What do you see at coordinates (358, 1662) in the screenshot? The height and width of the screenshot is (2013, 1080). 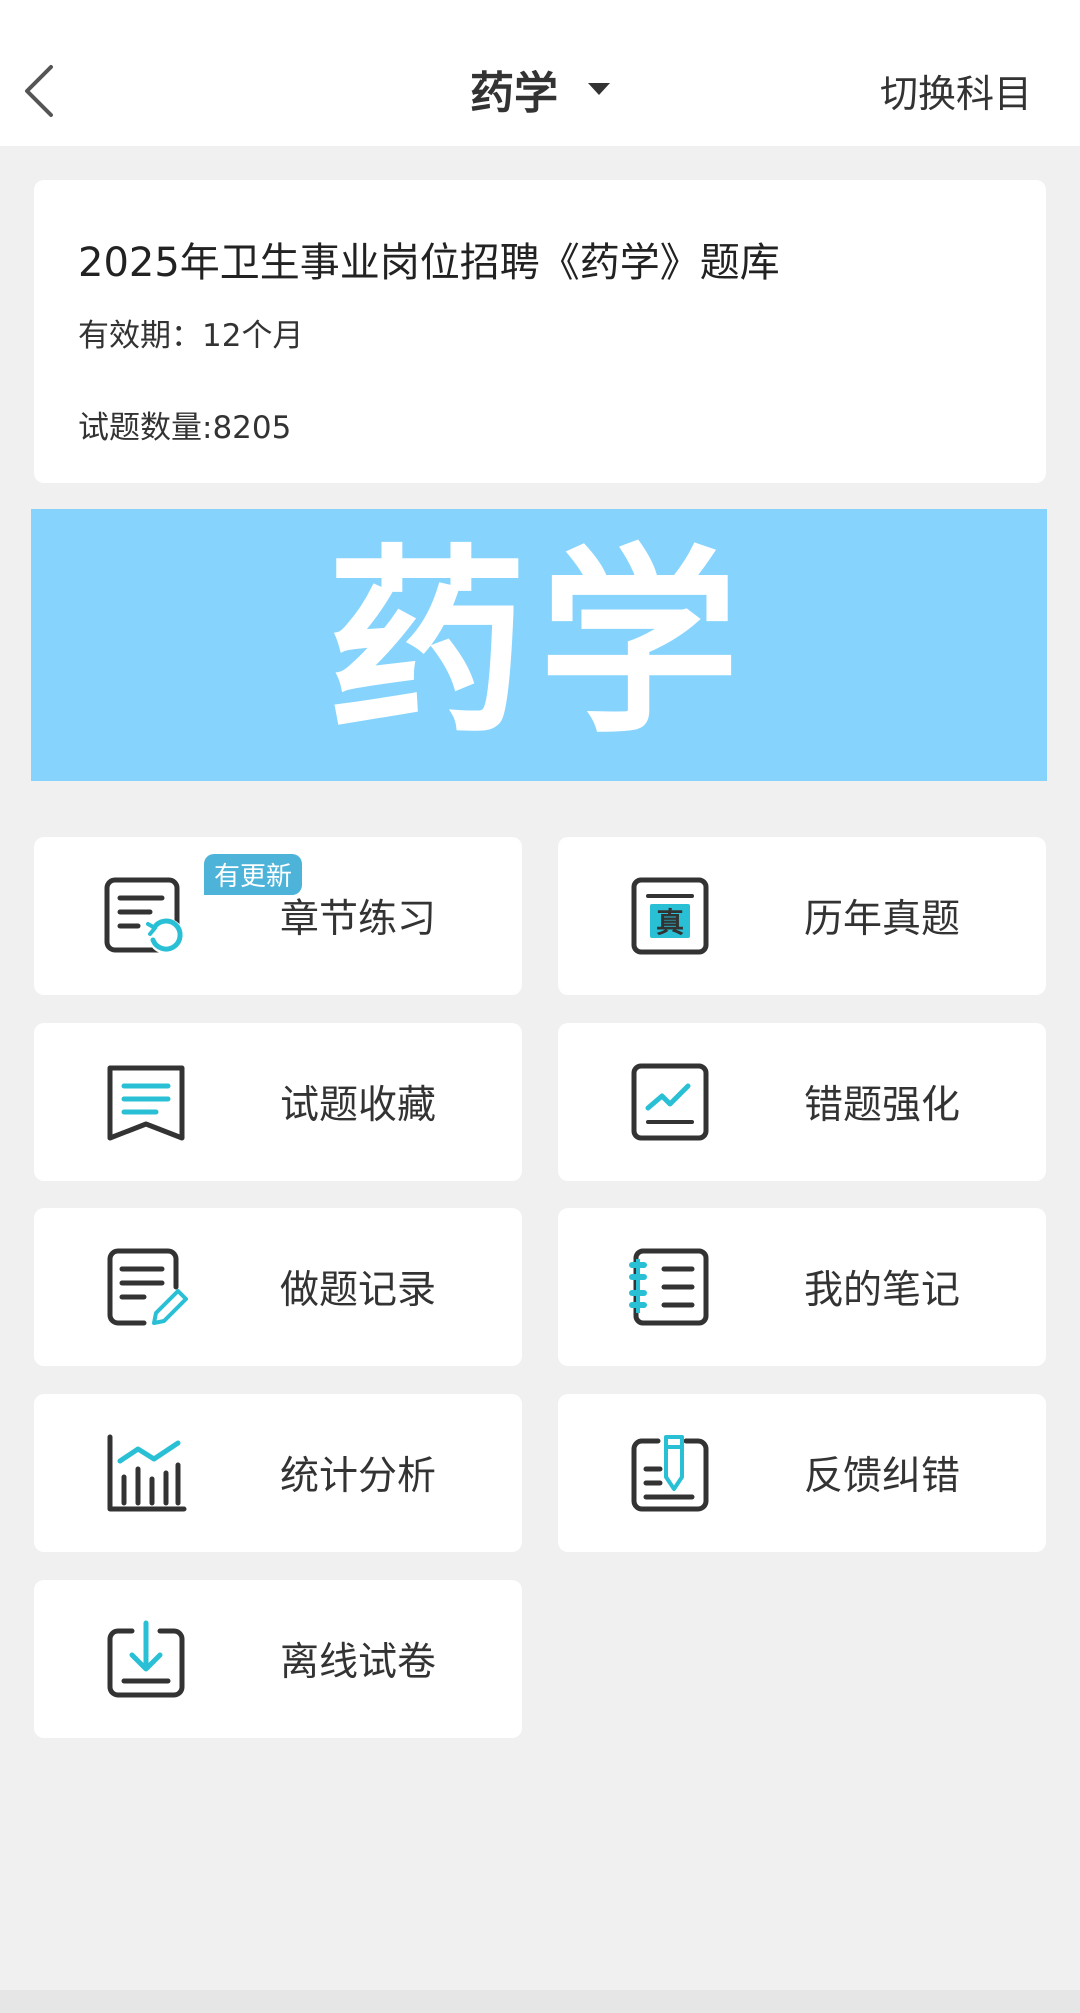 I see `menu-label: 离线试卷` at bounding box center [358, 1662].